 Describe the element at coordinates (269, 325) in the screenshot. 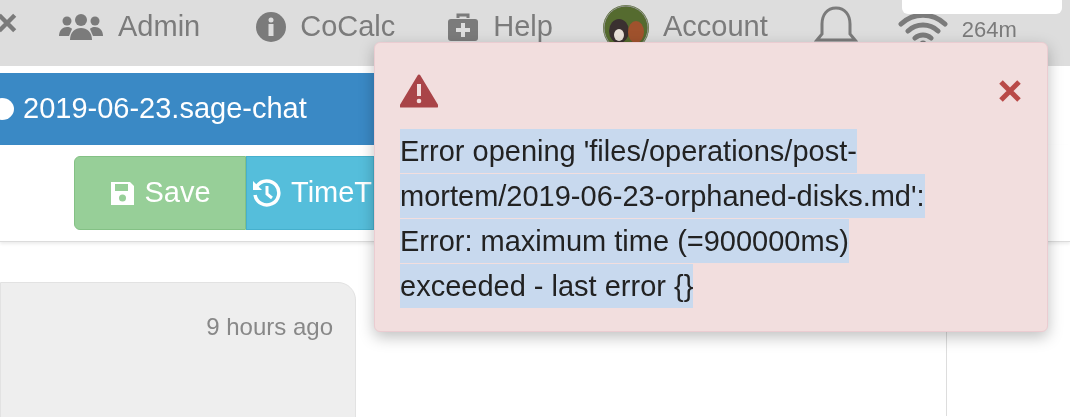

I see `message-time: 9 hours ago` at that location.